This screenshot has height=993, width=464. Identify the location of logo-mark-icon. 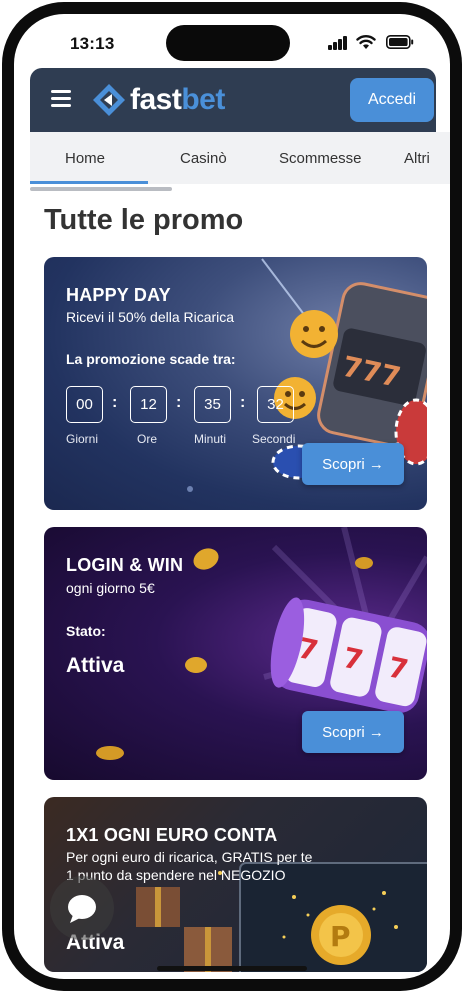
(109, 100).